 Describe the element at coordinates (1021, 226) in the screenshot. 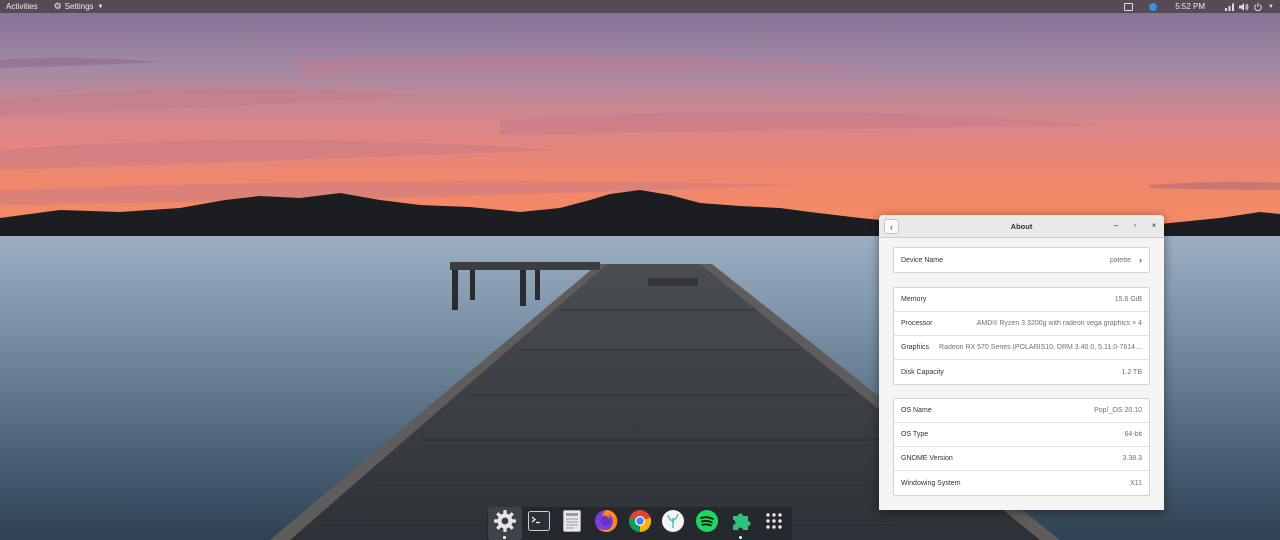

I see `window-headerbar: ‹ About – ▫ ×` at that location.